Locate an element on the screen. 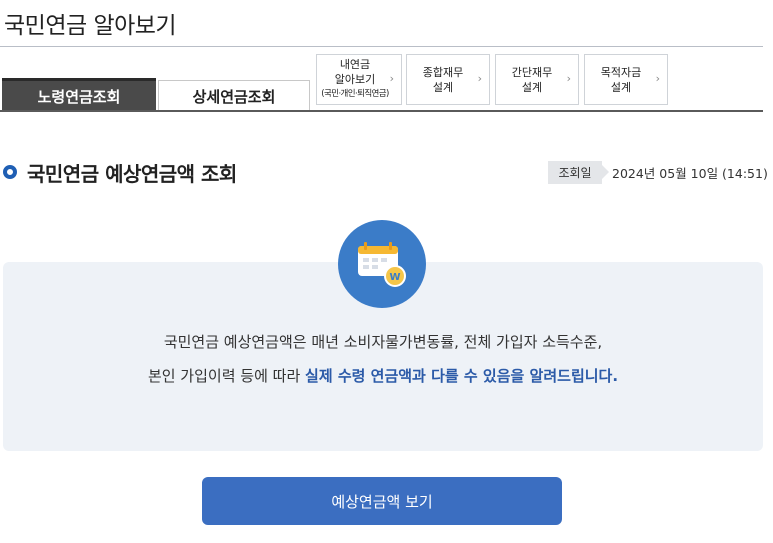 This screenshot has width=773, height=543. section-title: 국민연금 예상연금액 조회 is located at coordinates (132, 174).